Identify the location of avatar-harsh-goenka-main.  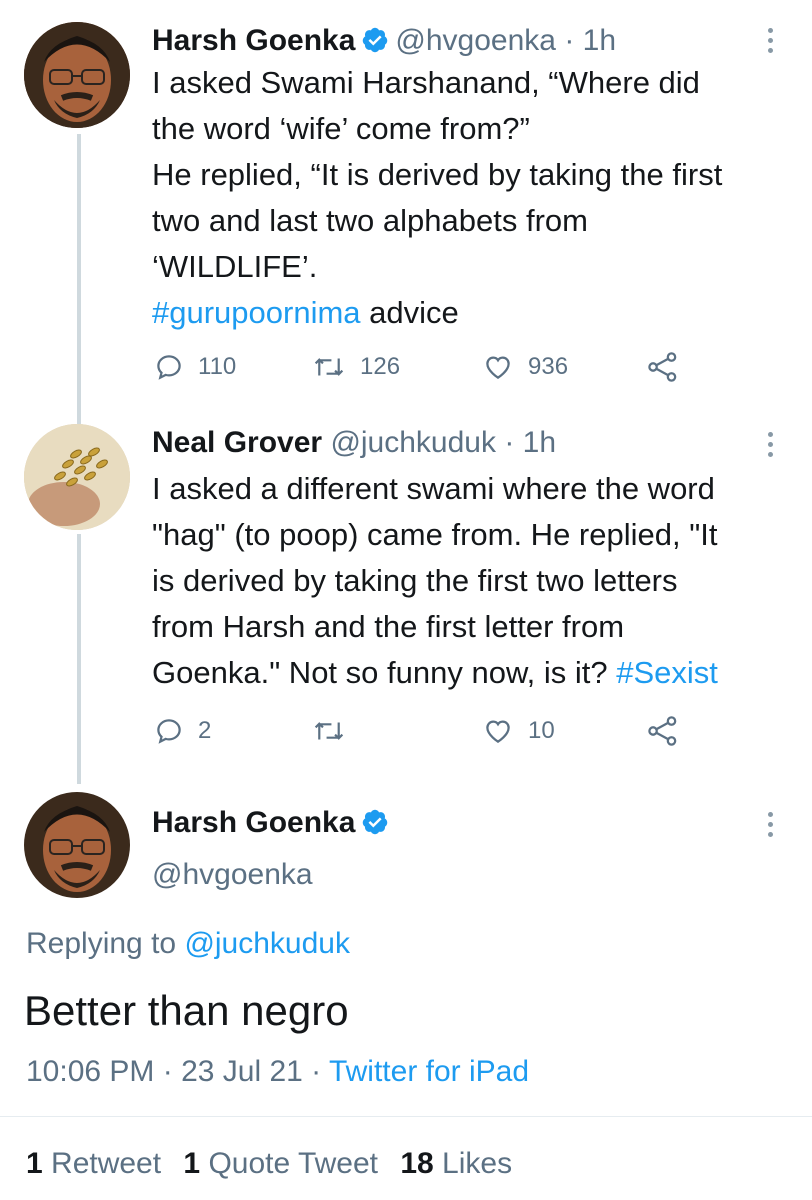
(77, 845).